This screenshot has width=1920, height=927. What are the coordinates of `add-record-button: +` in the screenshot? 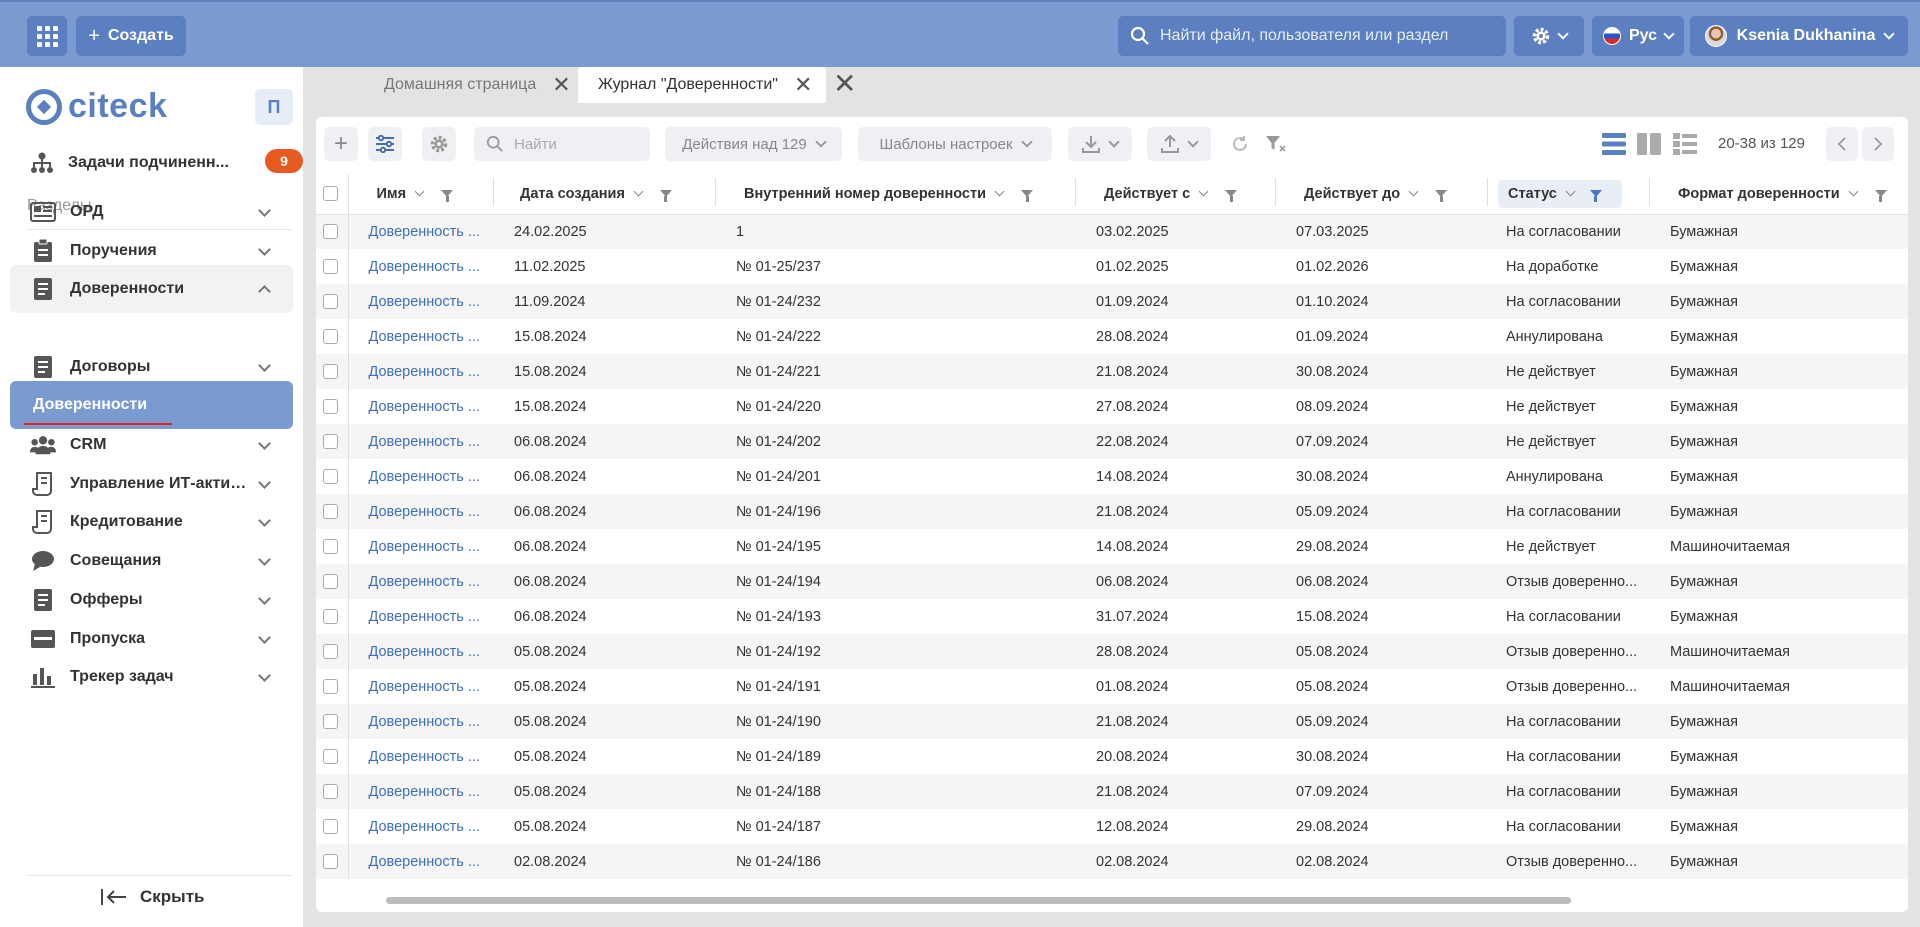 It's located at (341, 144).